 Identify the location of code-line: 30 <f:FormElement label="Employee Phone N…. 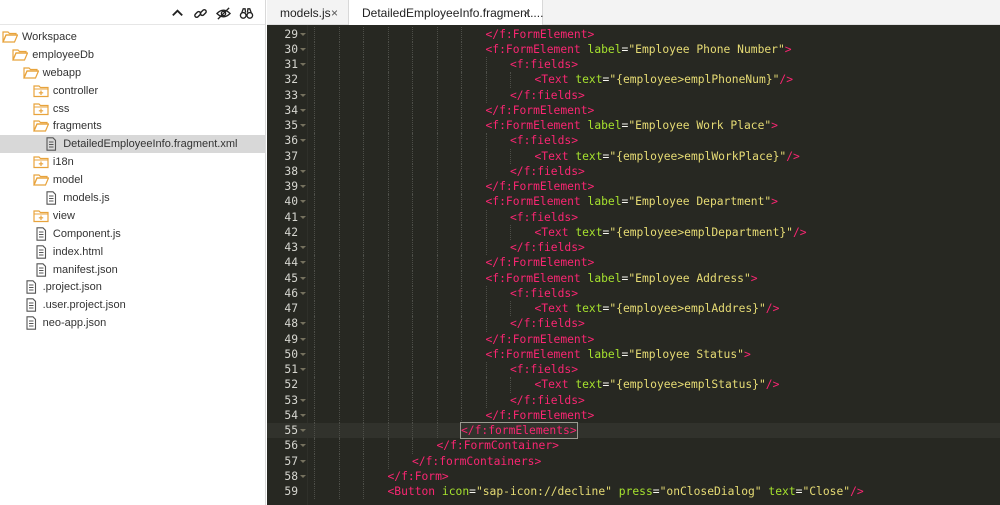
(633, 49).